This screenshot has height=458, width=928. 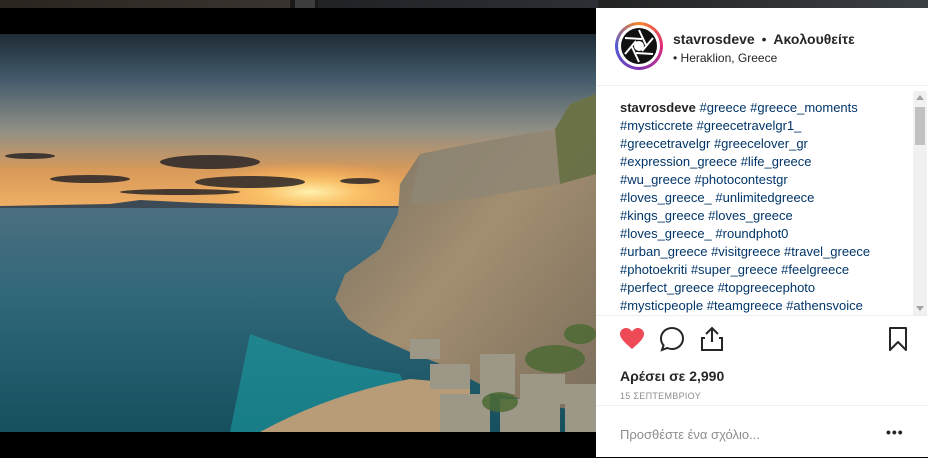 What do you see at coordinates (920, 308) in the screenshot?
I see `scroll-down-arrow-icon` at bounding box center [920, 308].